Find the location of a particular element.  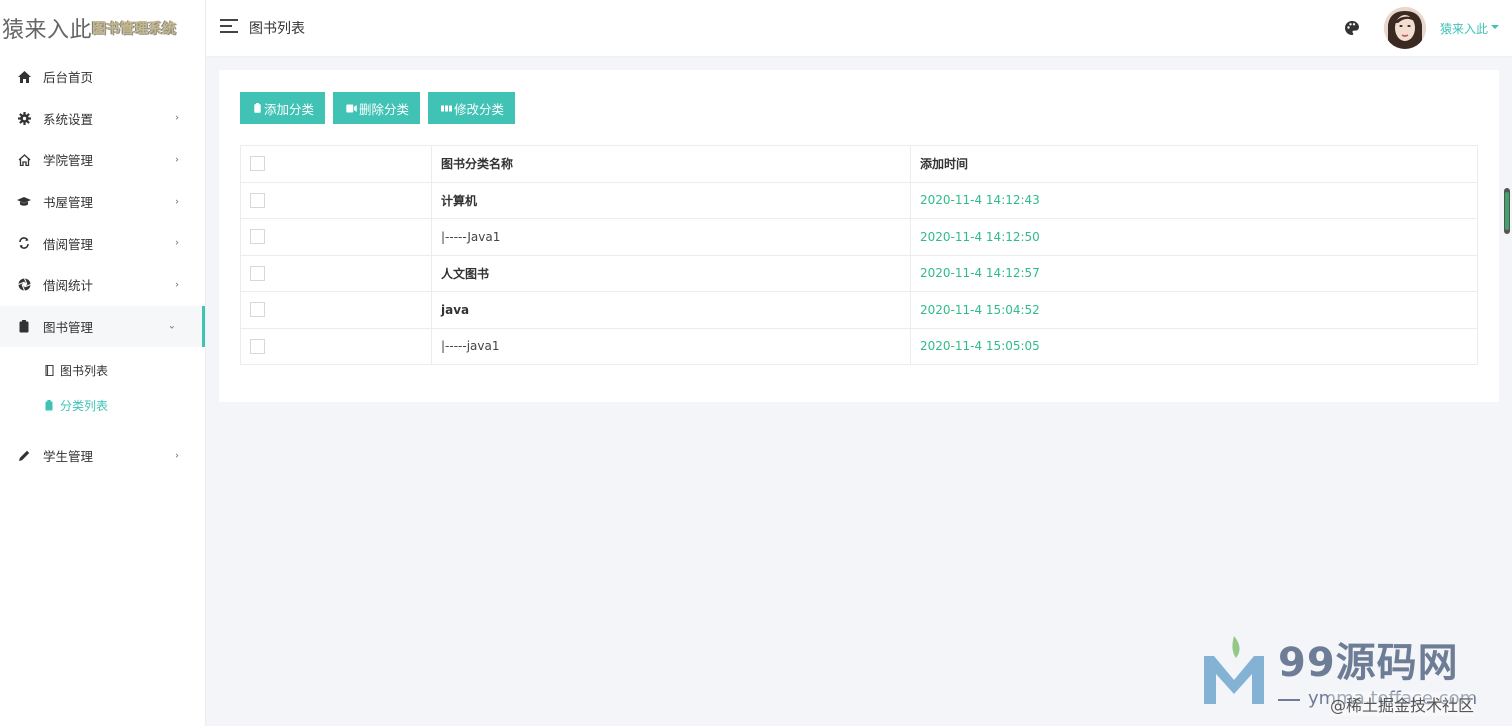

add-category-label: 添加分类 is located at coordinates (289, 109).